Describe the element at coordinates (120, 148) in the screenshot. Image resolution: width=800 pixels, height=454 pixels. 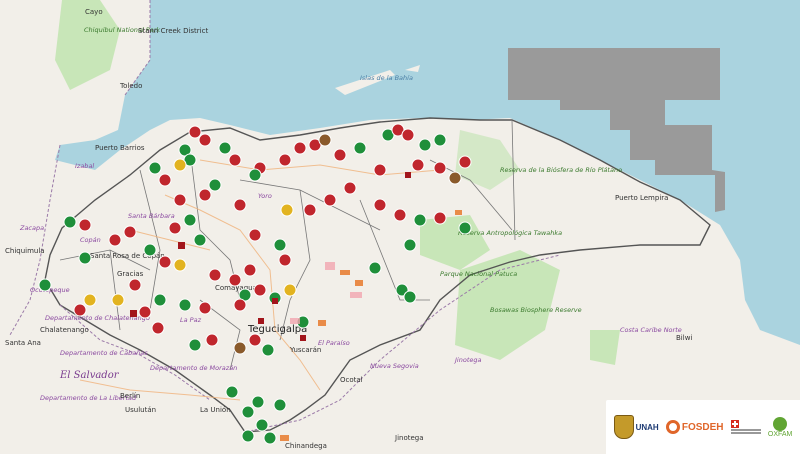
I see `label-puerto-barrios: Puerto Barrios` at that location.